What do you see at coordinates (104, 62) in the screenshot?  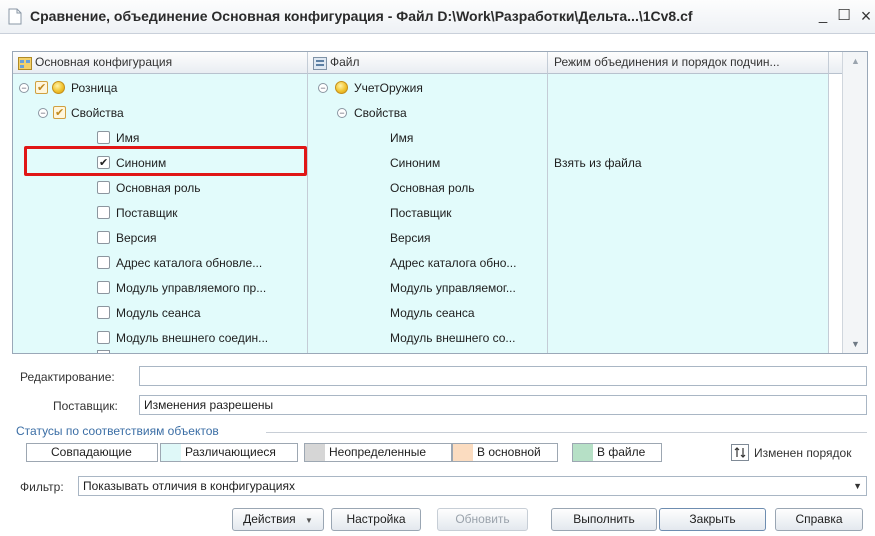 I see `header-main-config-label: Основная конфигурация` at bounding box center [104, 62].